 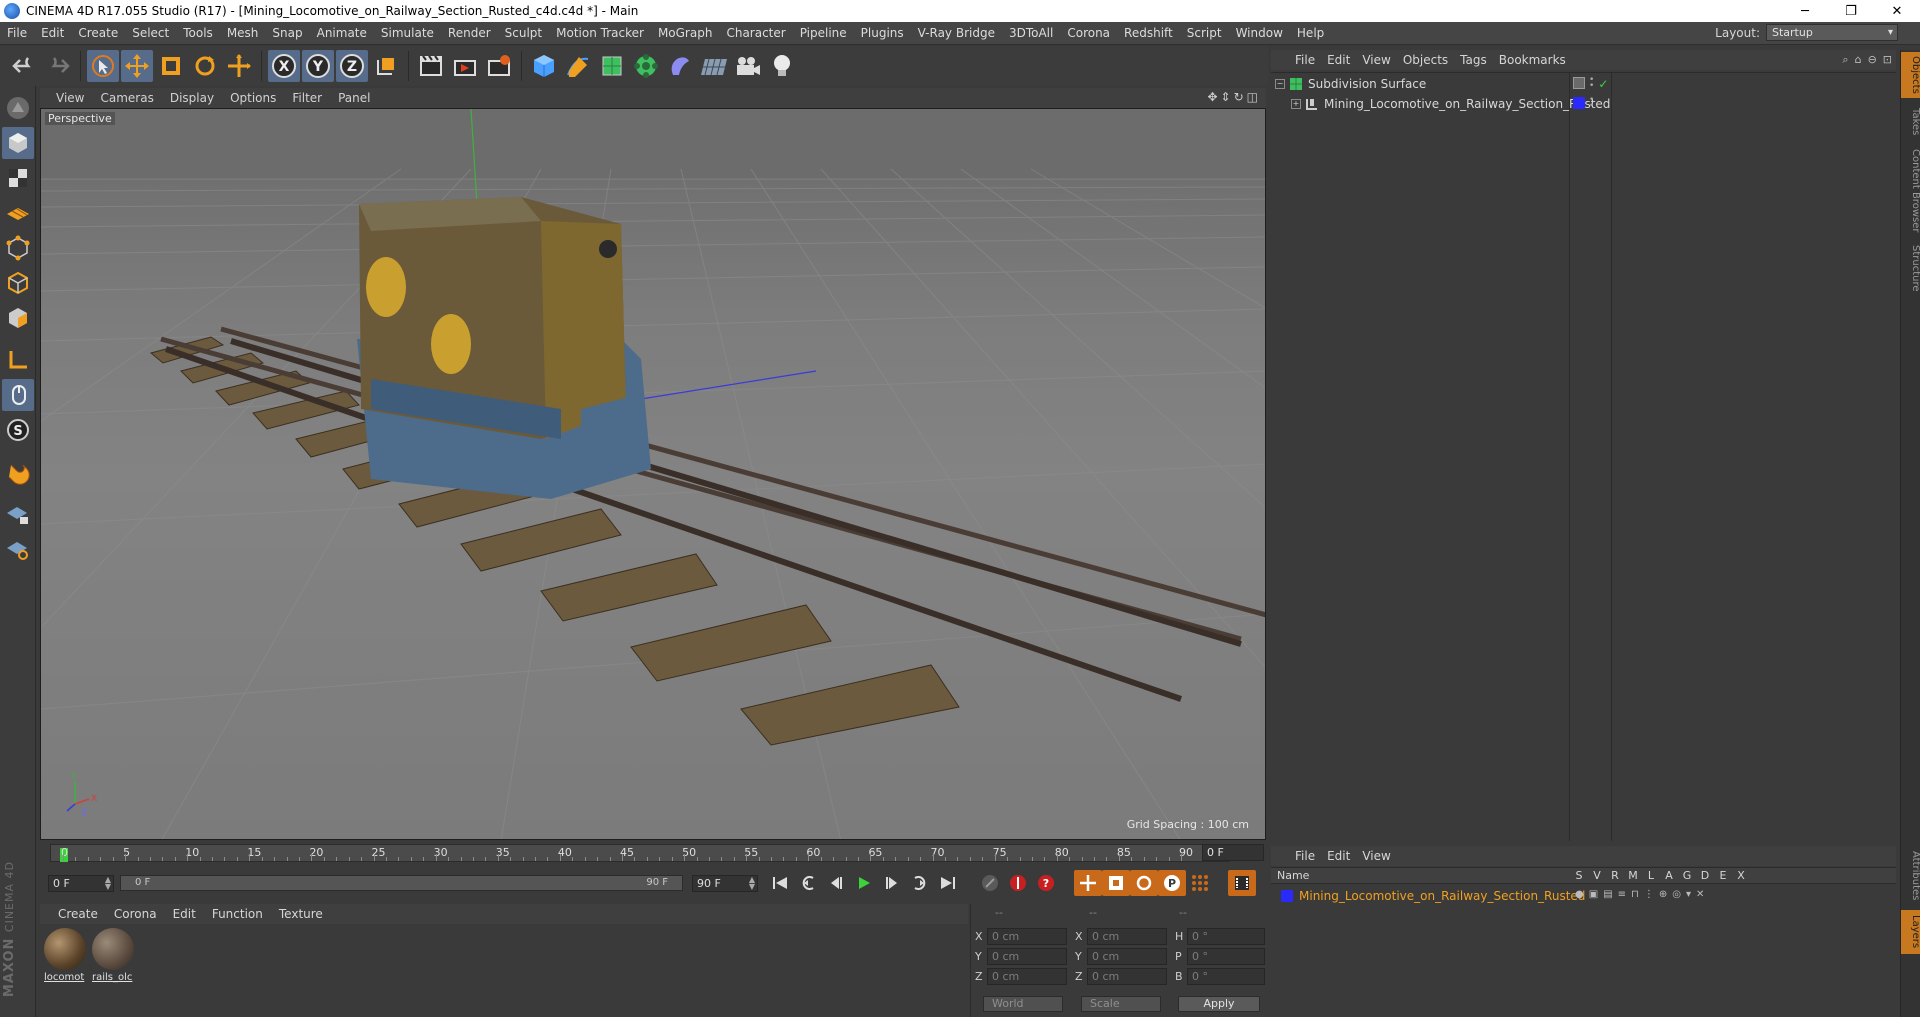 I want to click on live-selection-icon, so click(x=103, y=66).